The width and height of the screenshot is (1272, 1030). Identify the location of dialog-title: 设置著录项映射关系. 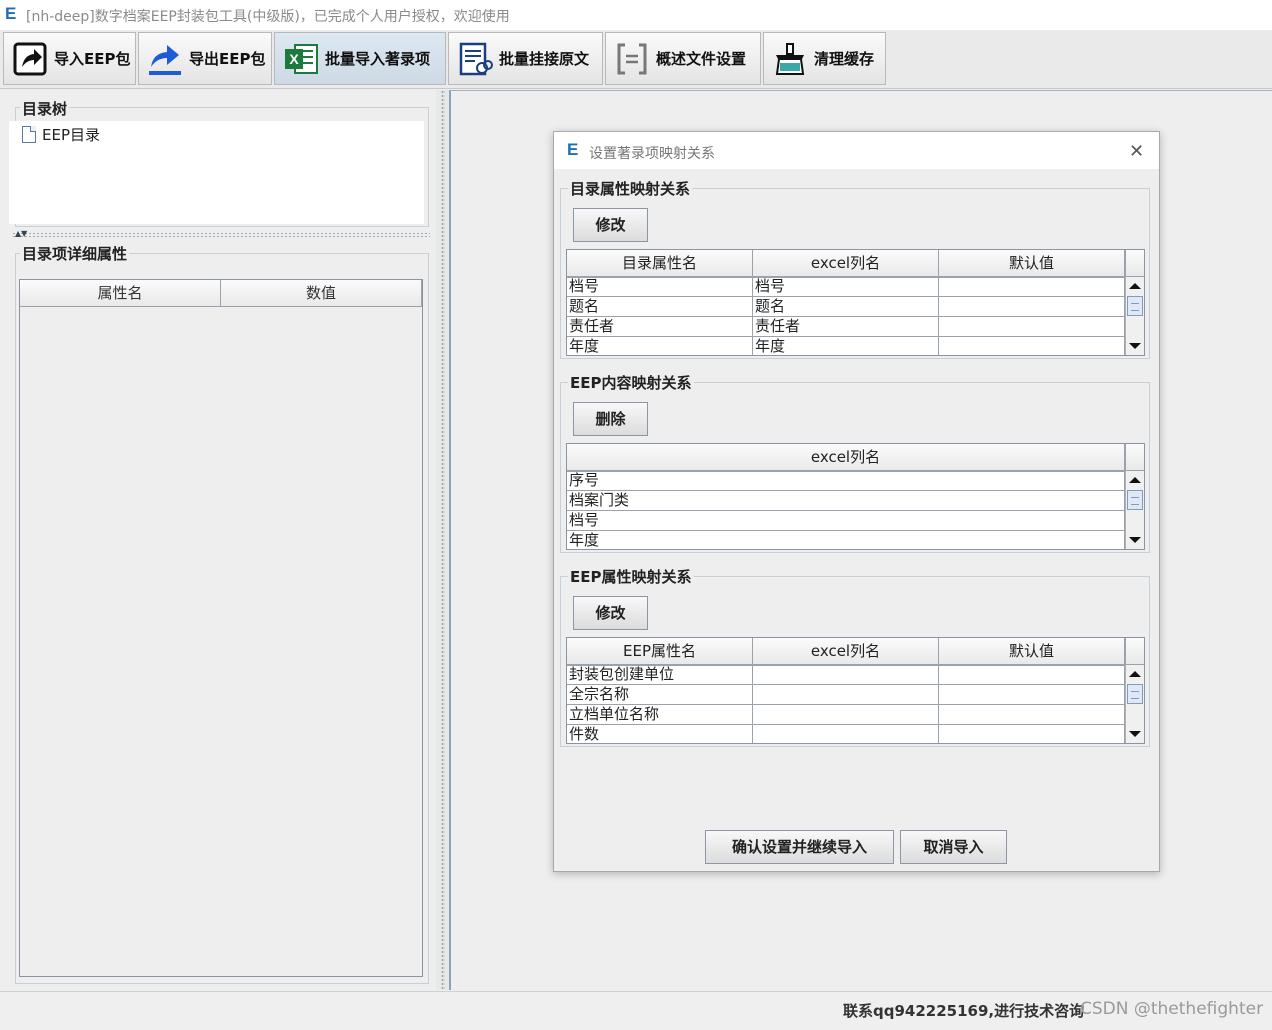
(652, 154).